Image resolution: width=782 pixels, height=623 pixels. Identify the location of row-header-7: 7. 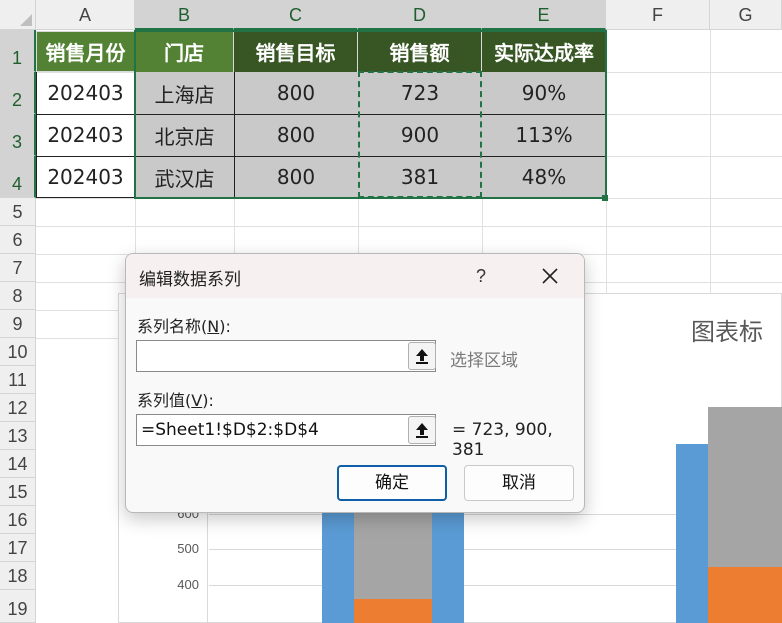
(18, 268).